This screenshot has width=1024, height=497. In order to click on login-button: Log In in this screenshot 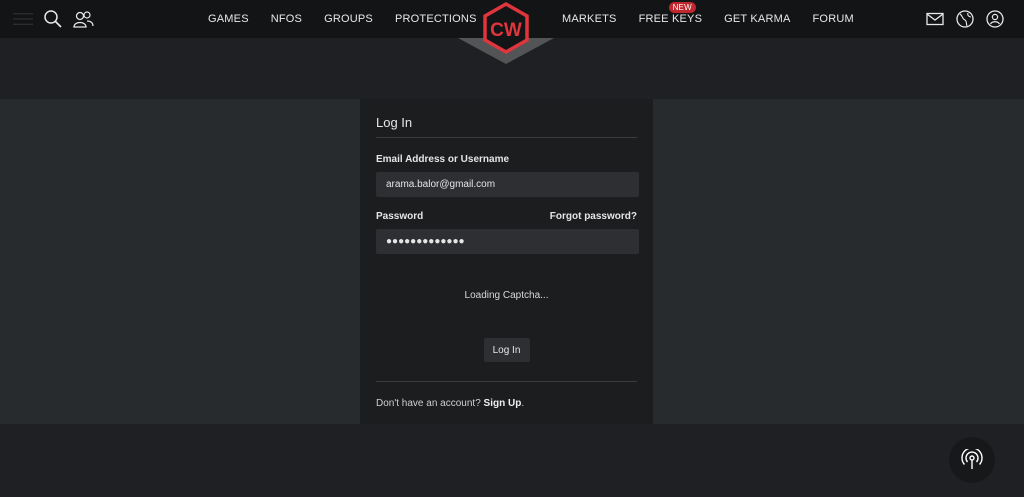, I will do `click(506, 350)`.